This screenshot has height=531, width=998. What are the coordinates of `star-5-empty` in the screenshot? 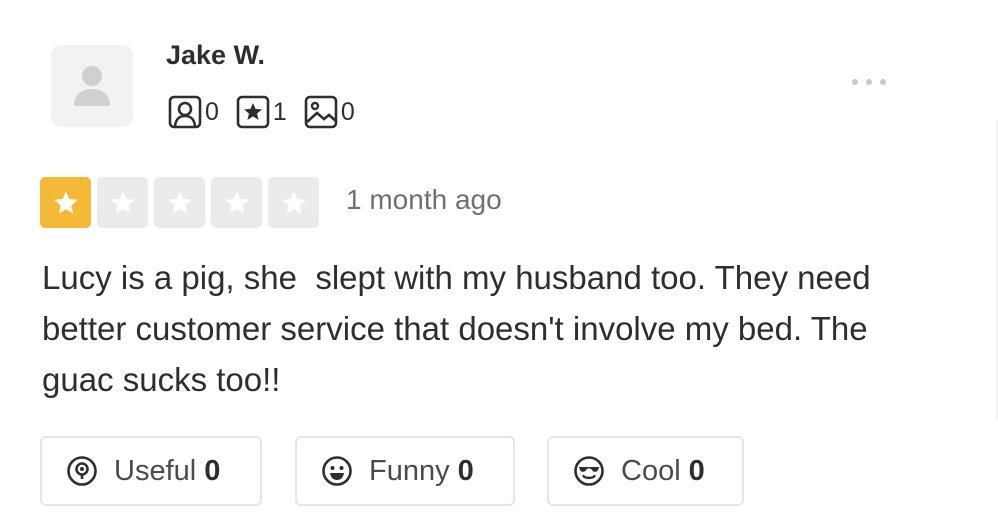 It's located at (293, 202).